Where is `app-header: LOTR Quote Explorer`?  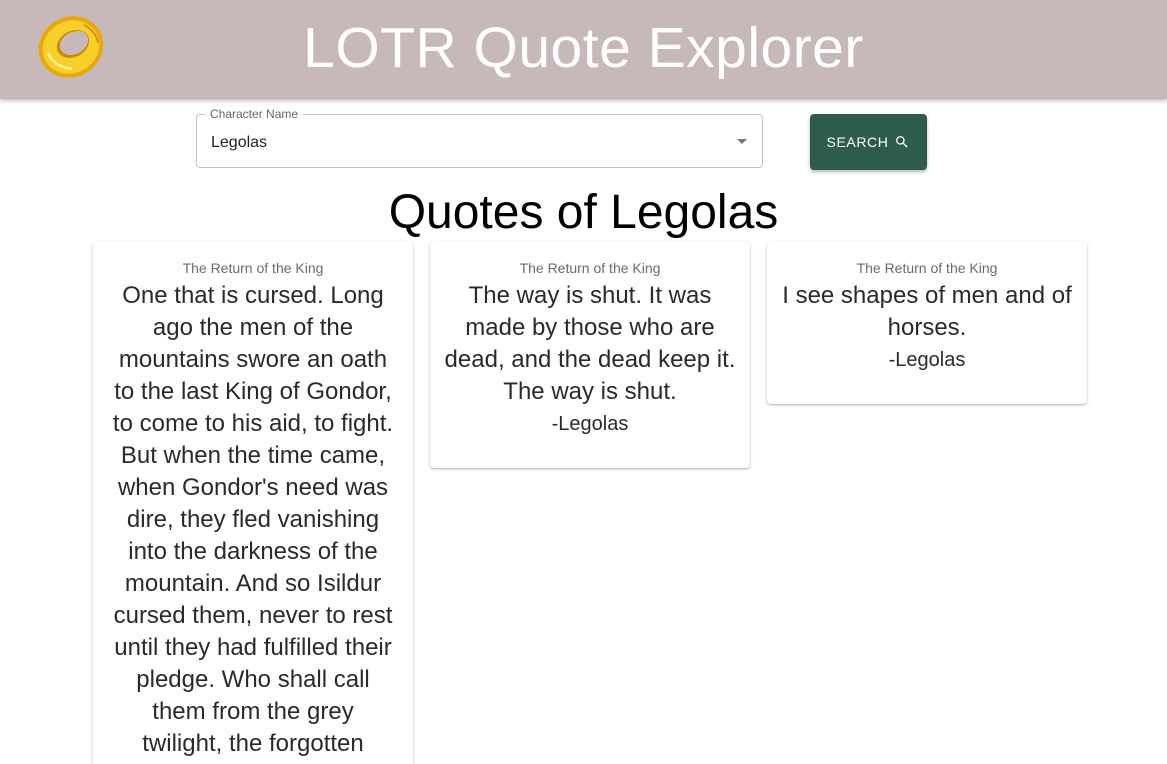
app-header: LOTR Quote Explorer is located at coordinates (583, 49).